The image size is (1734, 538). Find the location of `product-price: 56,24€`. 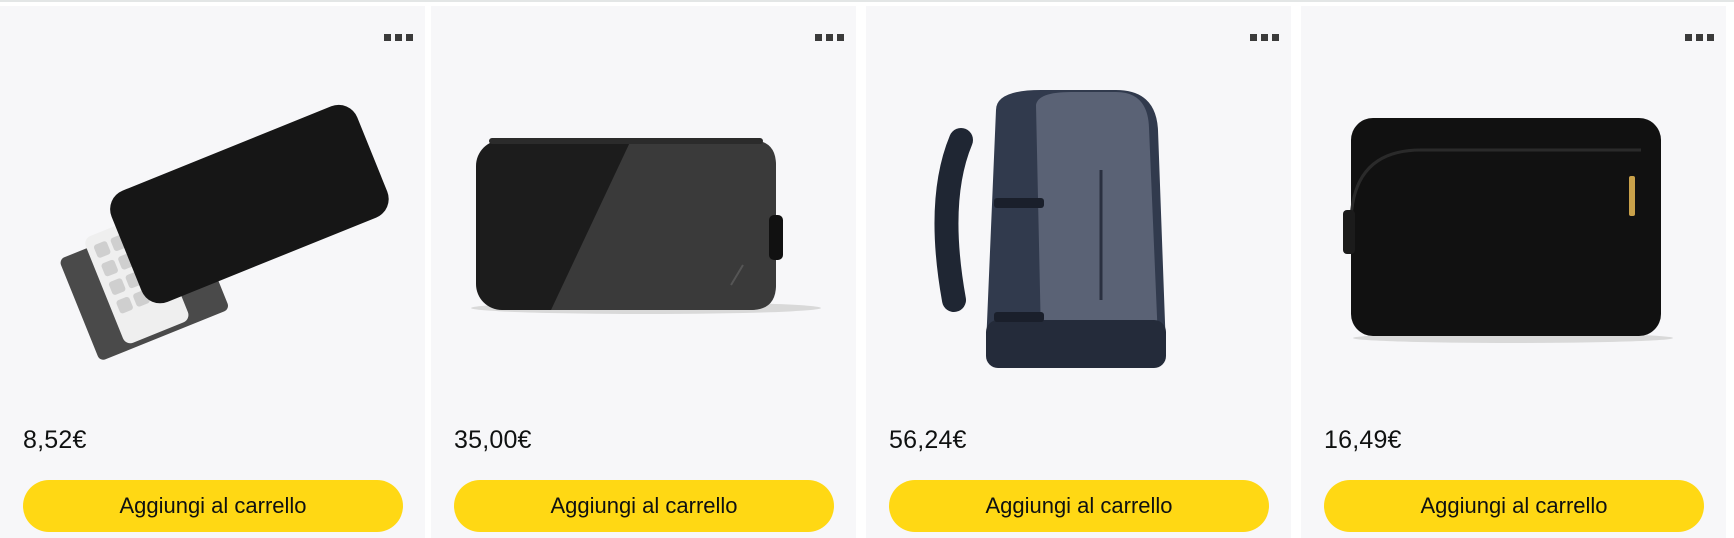

product-price: 56,24€ is located at coordinates (928, 440).